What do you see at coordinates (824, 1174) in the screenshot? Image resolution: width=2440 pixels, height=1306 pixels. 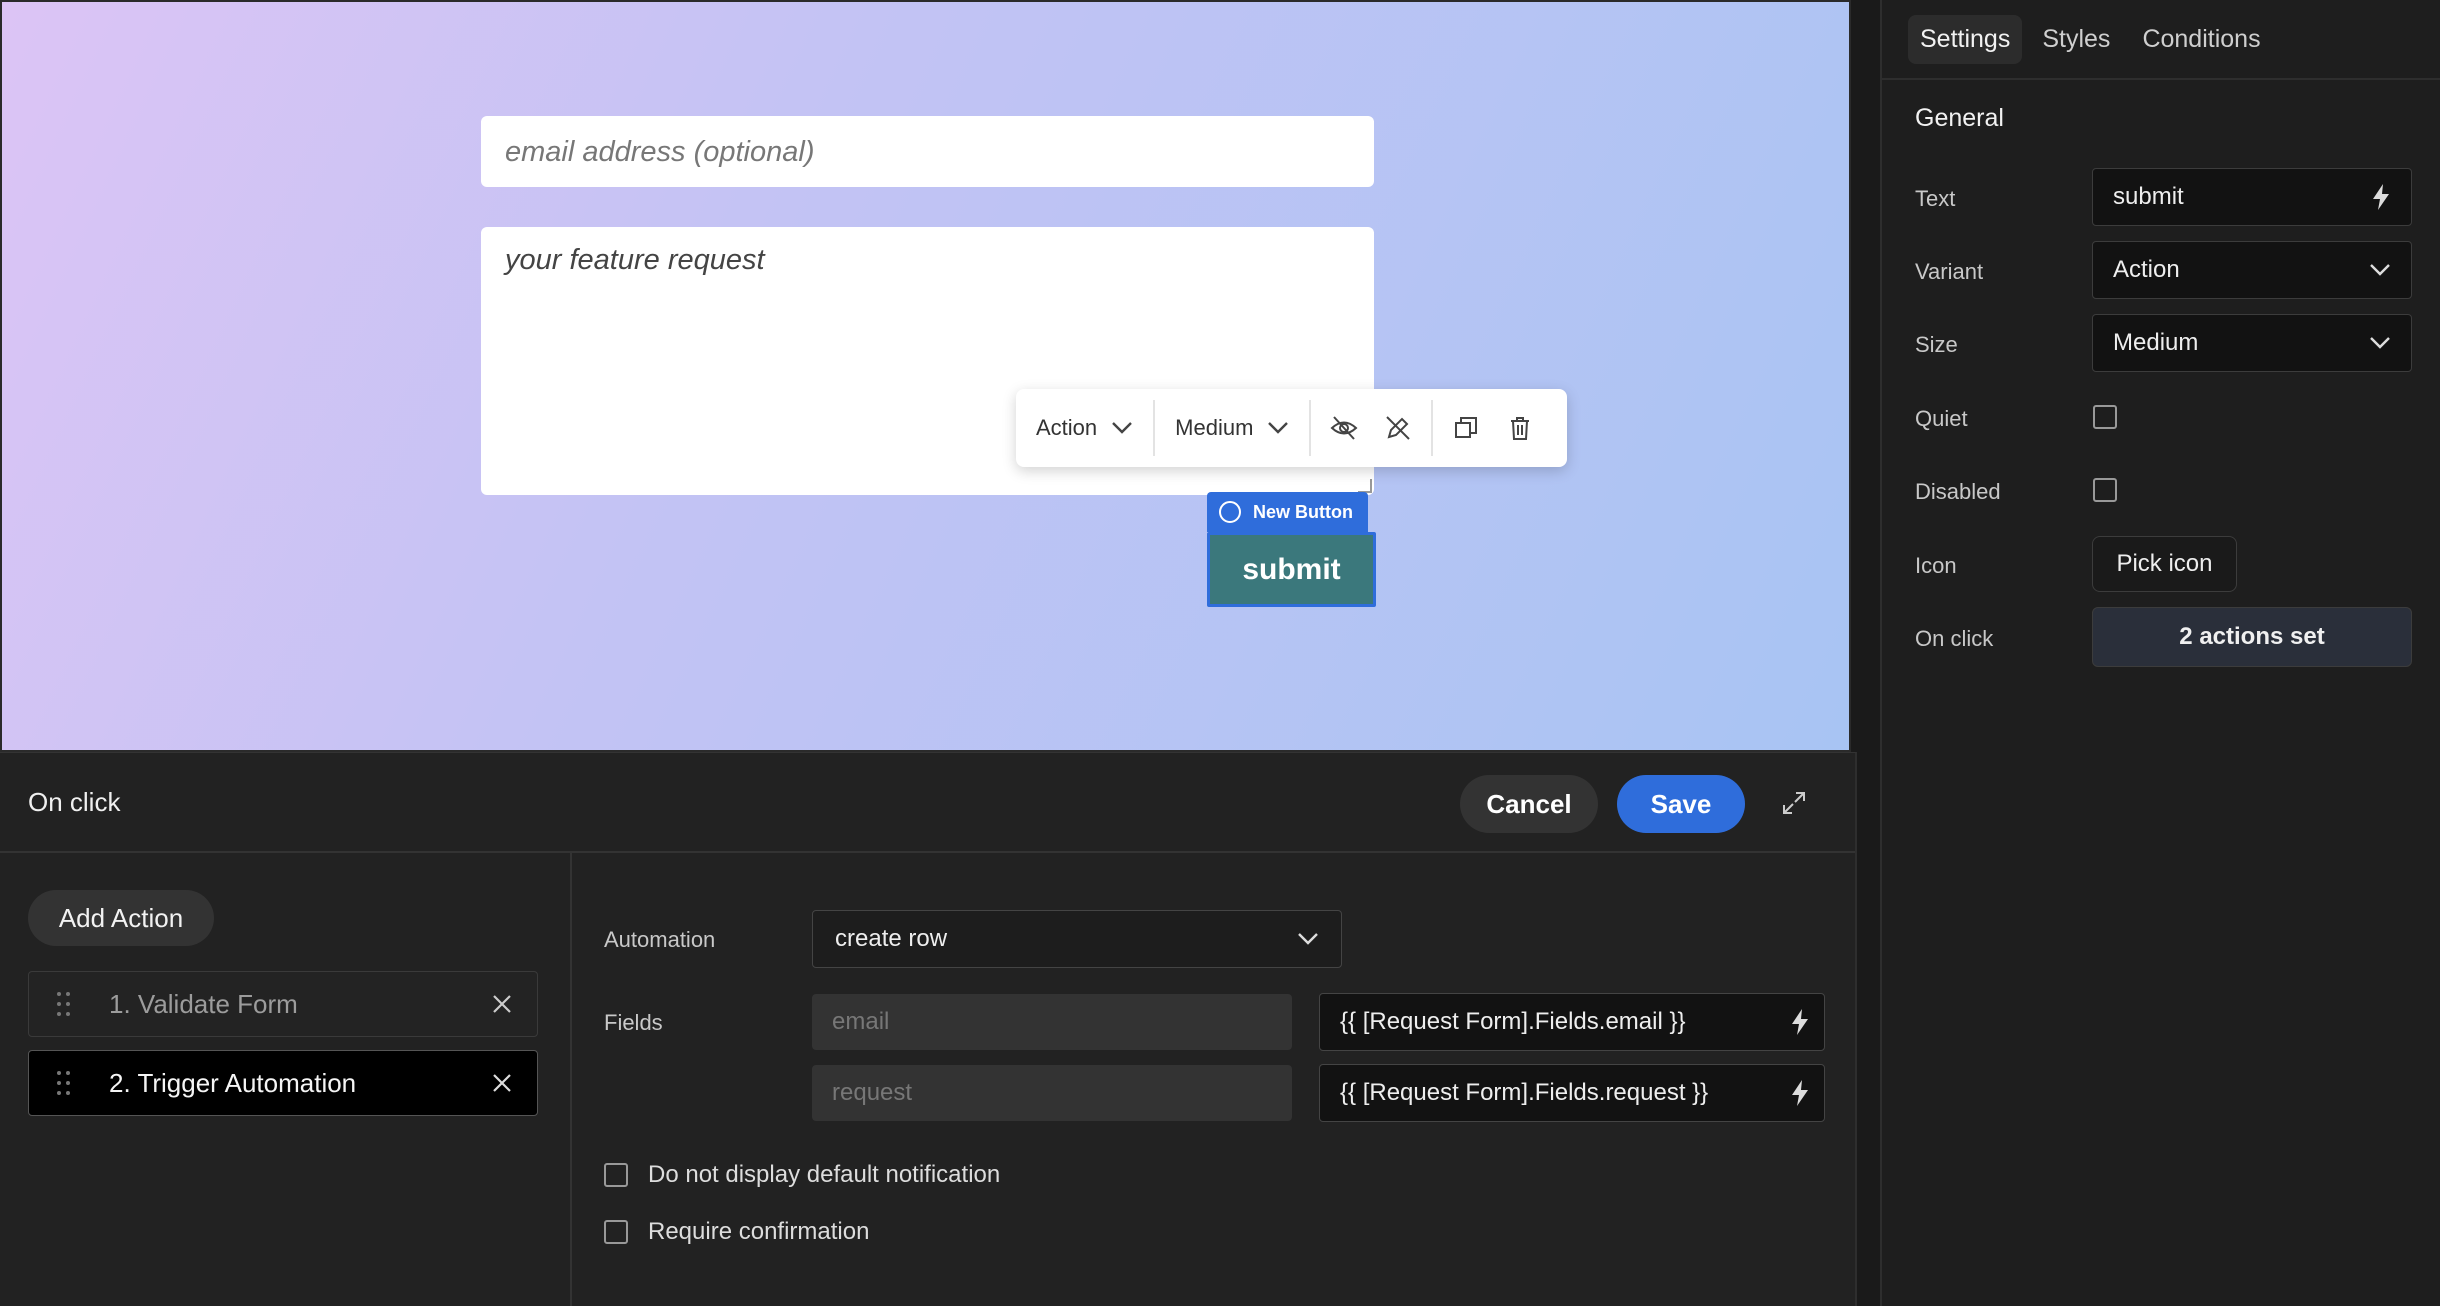 I see `option-label: Do not display default notification` at bounding box center [824, 1174].